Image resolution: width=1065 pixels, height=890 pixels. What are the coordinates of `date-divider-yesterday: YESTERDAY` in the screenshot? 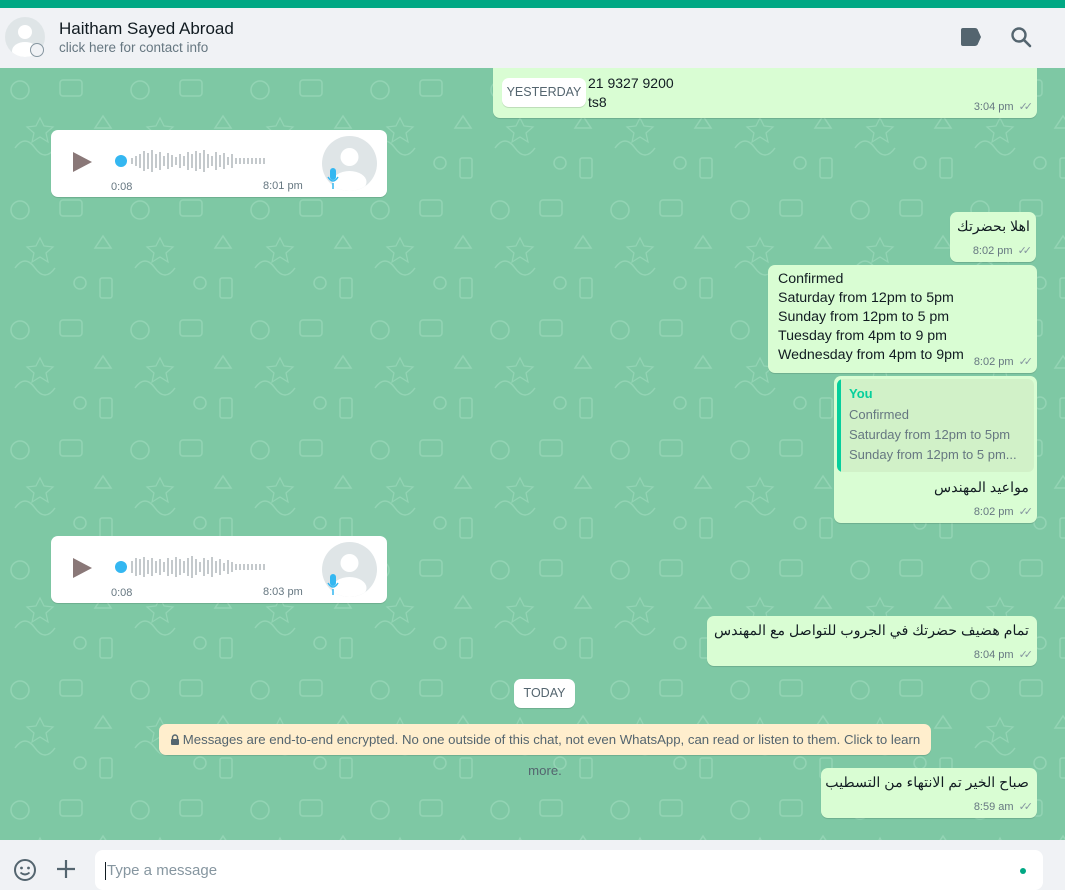 It's located at (544, 92).